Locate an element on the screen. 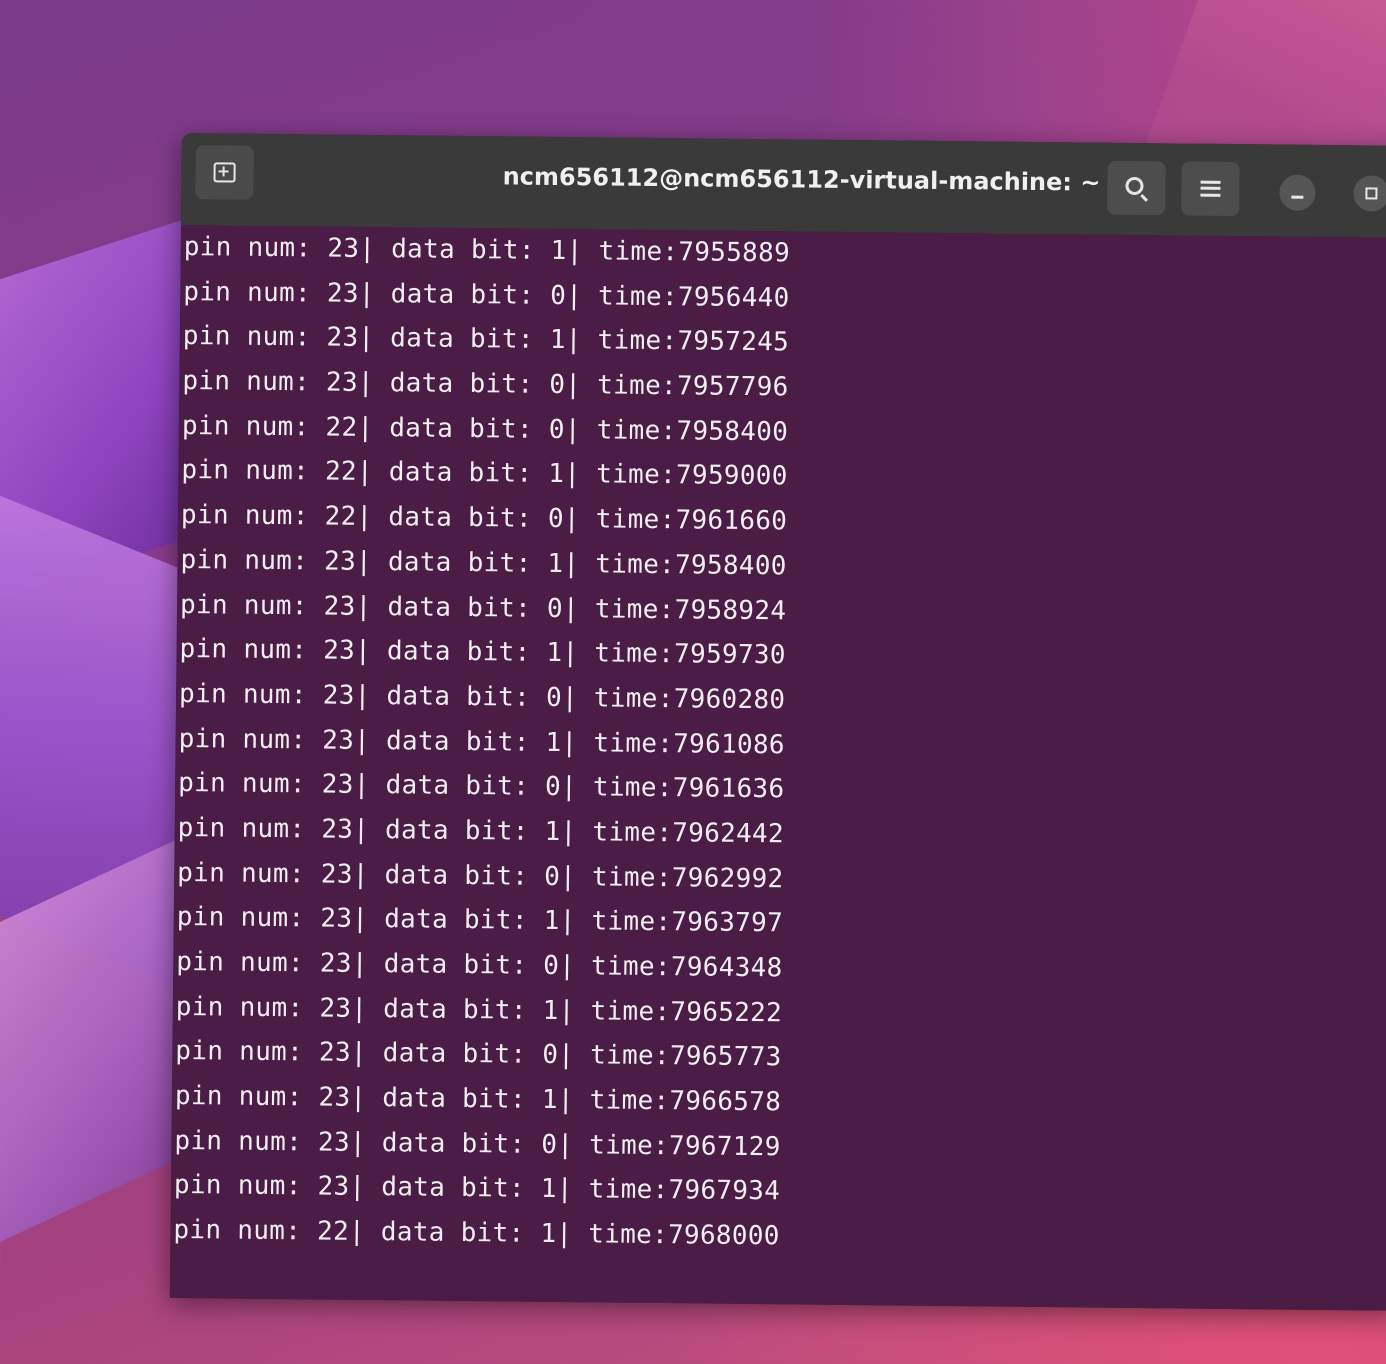 This screenshot has width=1386, height=1364. minimize-icon is located at coordinates (1297, 197).